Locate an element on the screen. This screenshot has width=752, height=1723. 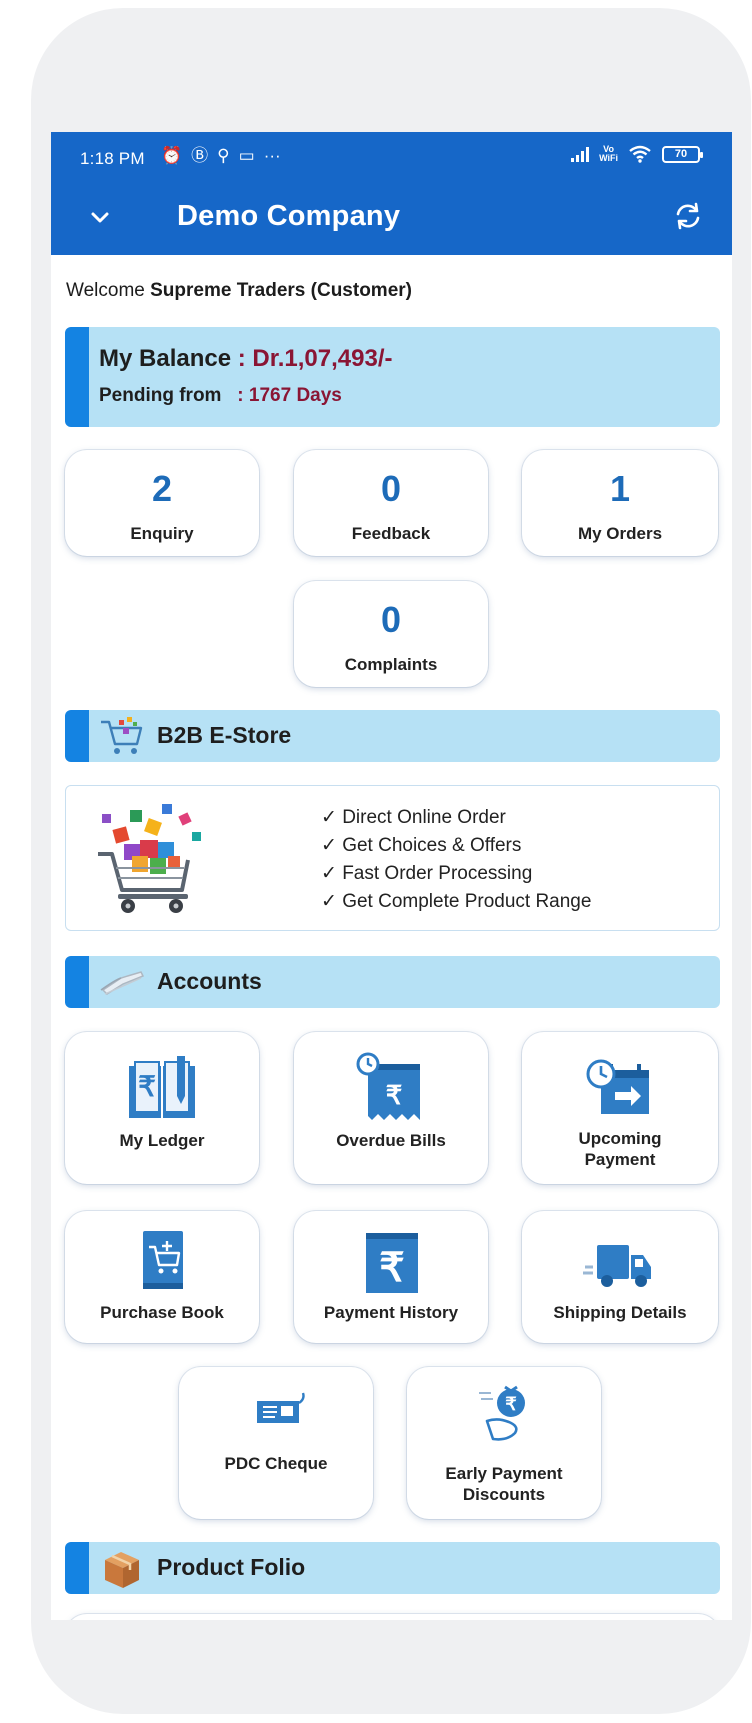
overdue-bill-icon: ₹ is located at coordinates (388, 1086).